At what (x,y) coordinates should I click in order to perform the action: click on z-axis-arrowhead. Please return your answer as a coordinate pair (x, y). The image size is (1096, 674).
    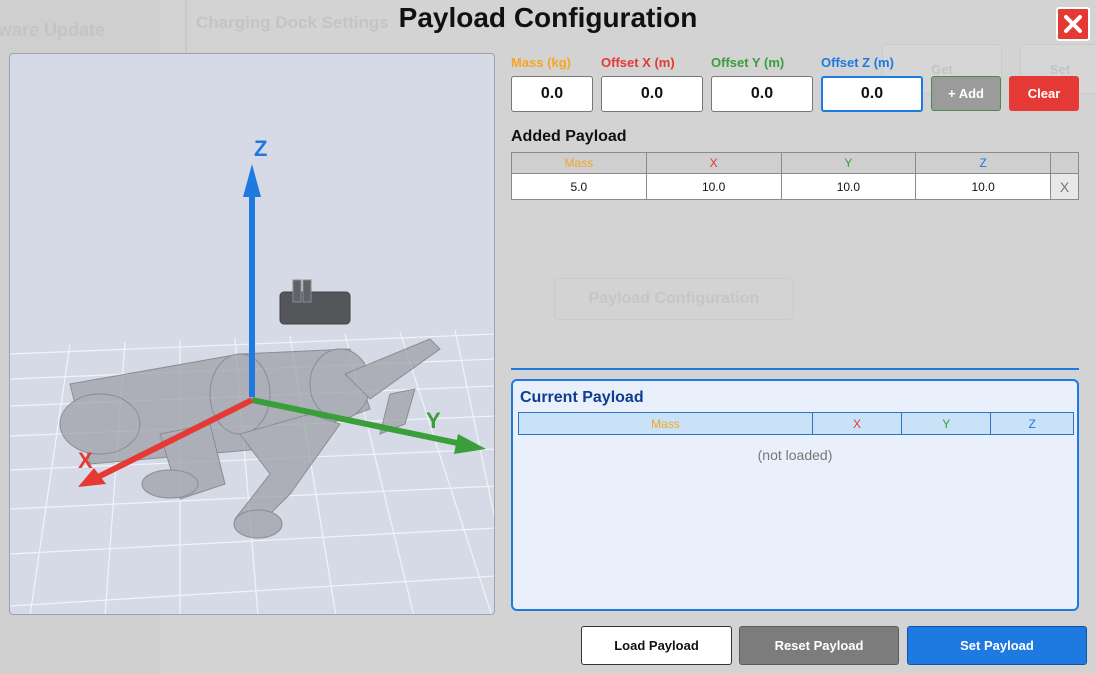
    Looking at the image, I should click on (252, 180).